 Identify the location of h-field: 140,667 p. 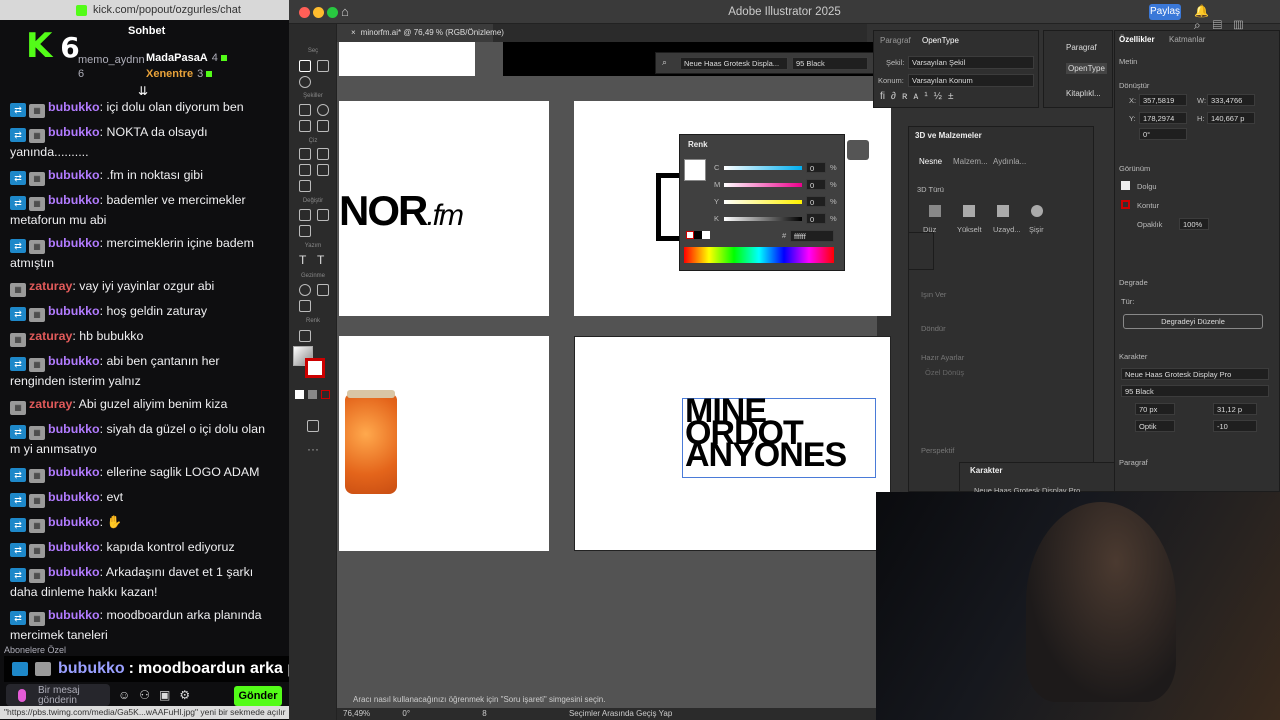
(1231, 118).